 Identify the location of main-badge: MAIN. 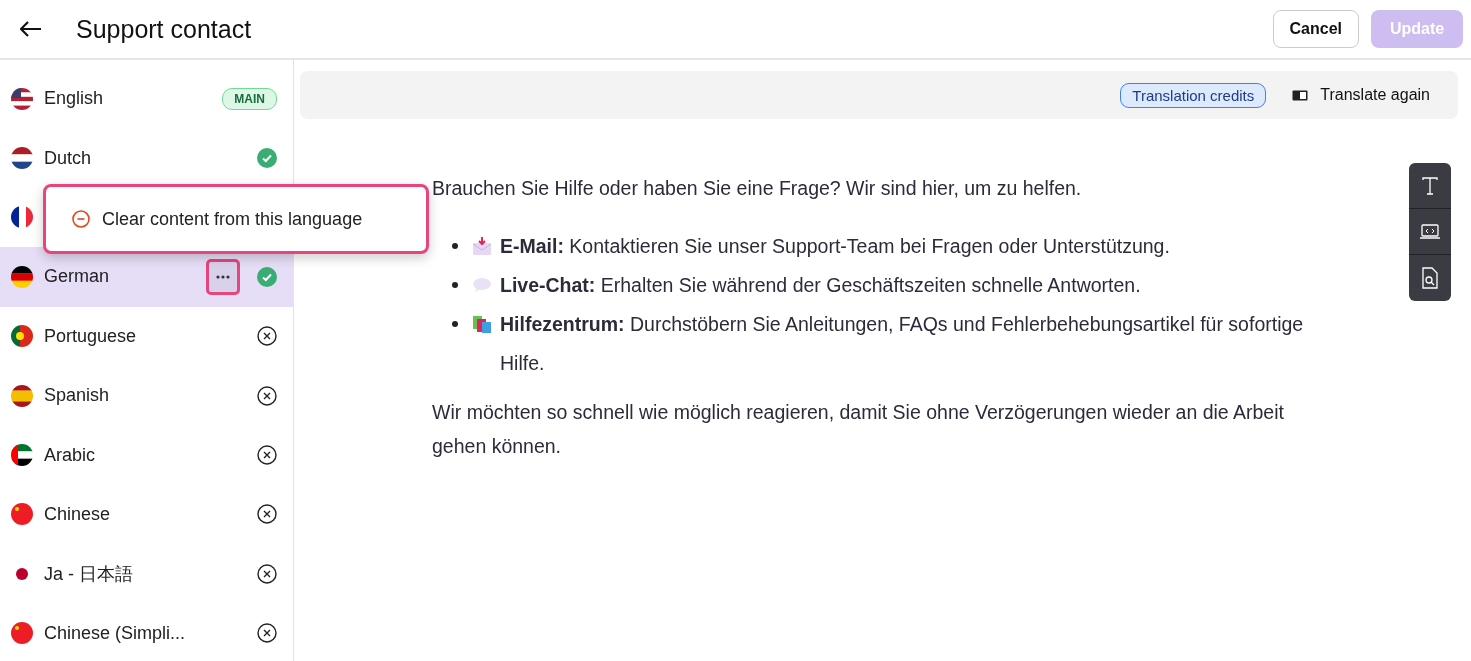
(249, 98).